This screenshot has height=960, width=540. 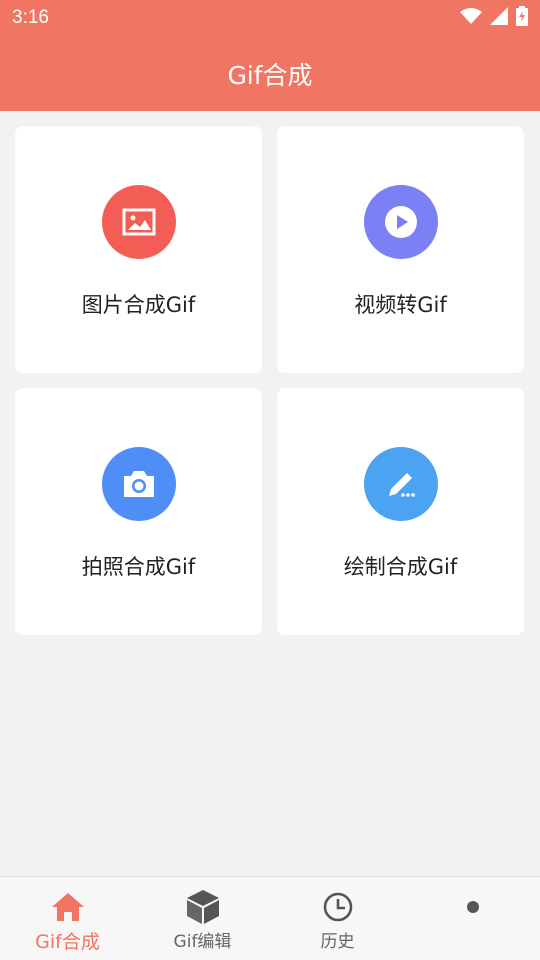 I want to click on status-icons, so click(x=494, y=18).